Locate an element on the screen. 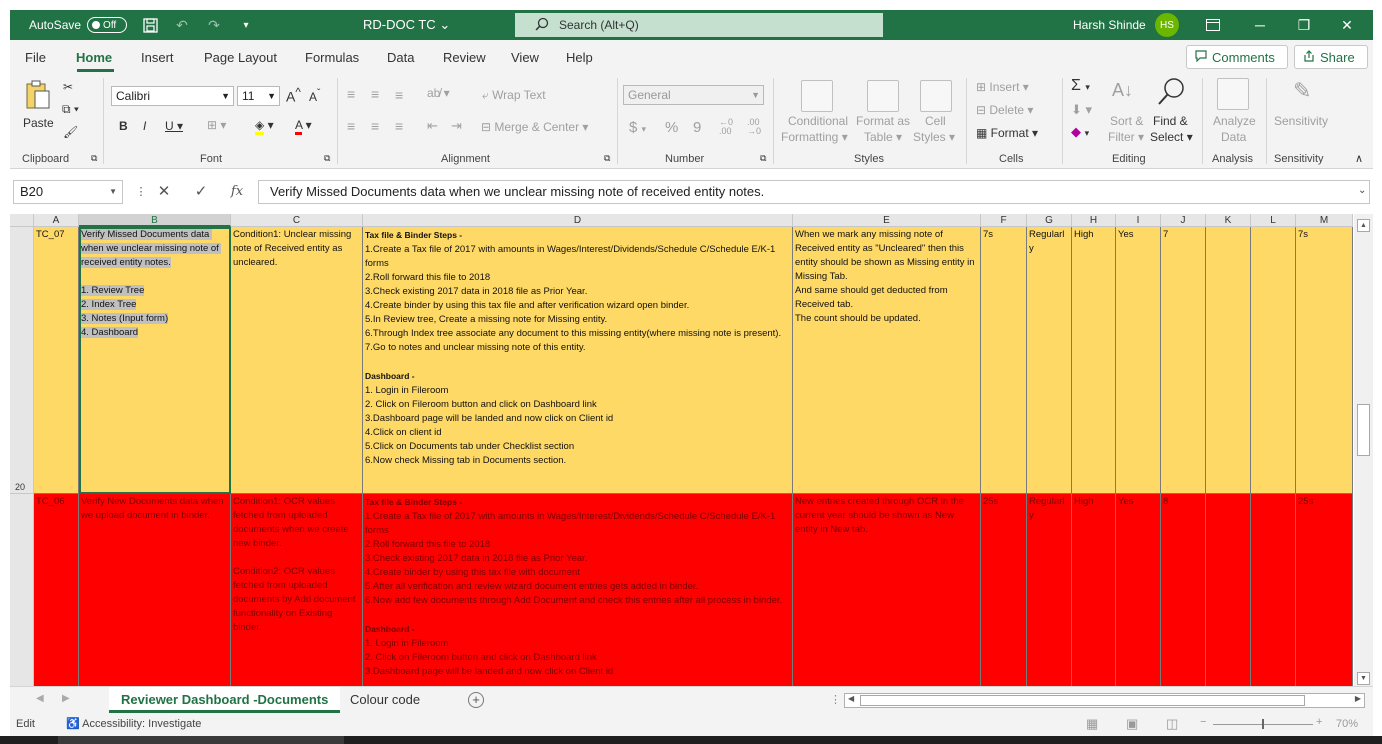 Image resolution: width=1382 pixels, height=744 pixels. increase-font-icon: A^ is located at coordinates (293, 95).